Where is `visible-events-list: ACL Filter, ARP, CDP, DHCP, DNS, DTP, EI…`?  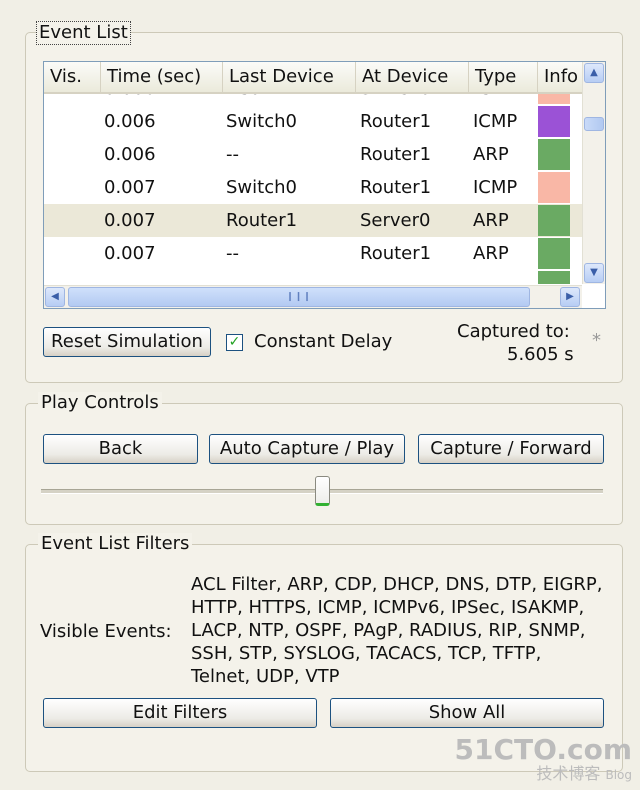
visible-events-list: ACL Filter, ARP, CDP, DHCP, DNS, DTP, EI… is located at coordinates (403, 630).